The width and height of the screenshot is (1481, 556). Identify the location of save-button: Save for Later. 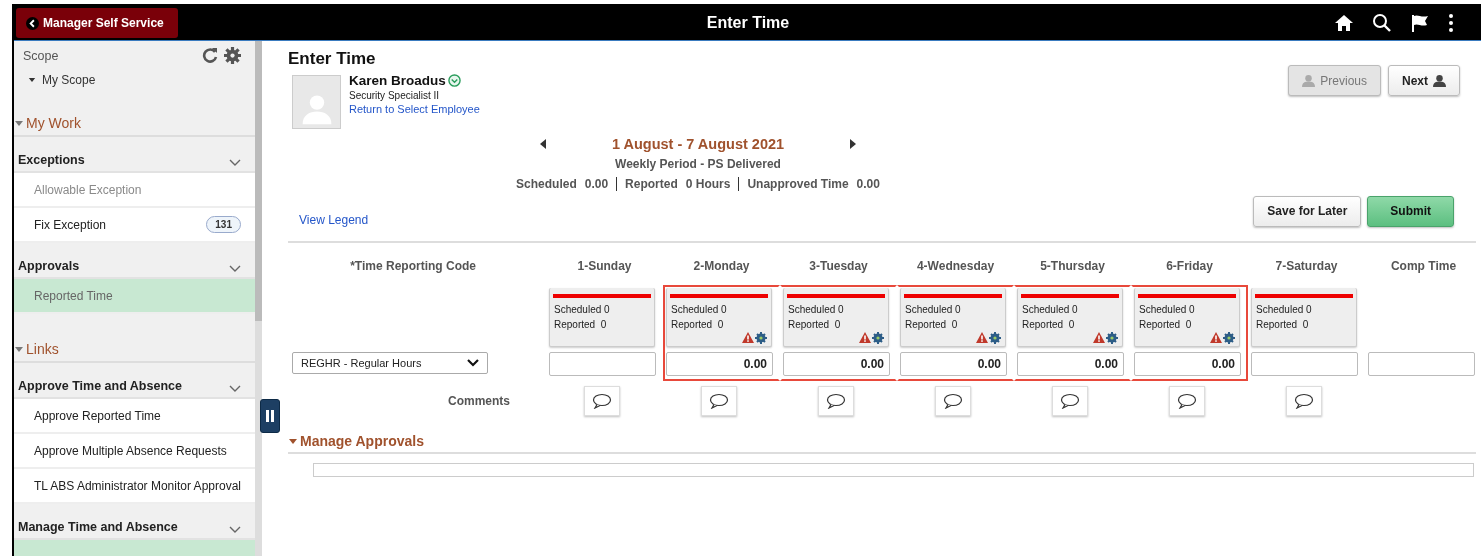
(1307, 211).